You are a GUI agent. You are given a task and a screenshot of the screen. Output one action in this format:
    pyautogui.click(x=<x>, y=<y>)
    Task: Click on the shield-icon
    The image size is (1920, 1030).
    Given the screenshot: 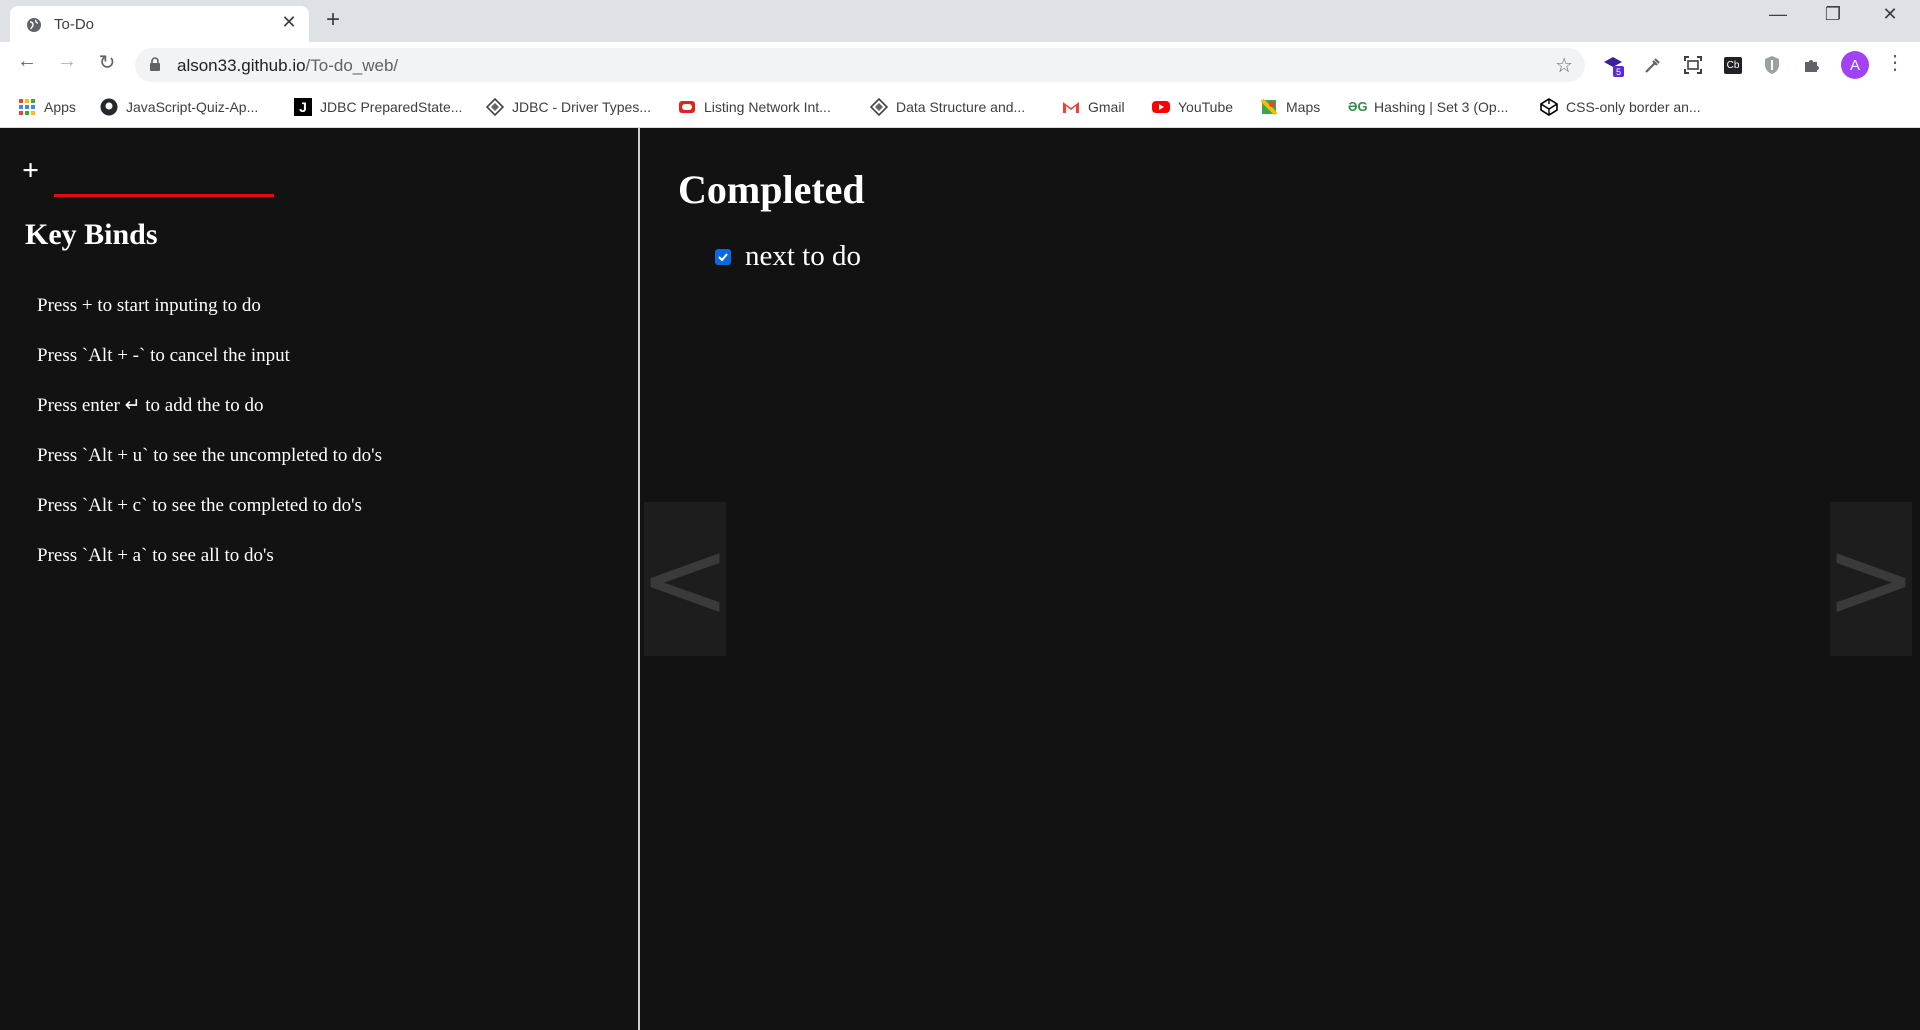 What is the action you would take?
    pyautogui.click(x=1772, y=65)
    